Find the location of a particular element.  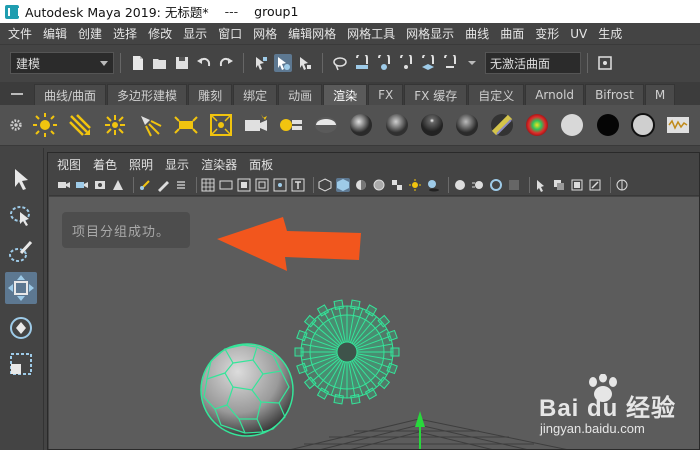

smooth-shade-icon is located at coordinates (343, 184).